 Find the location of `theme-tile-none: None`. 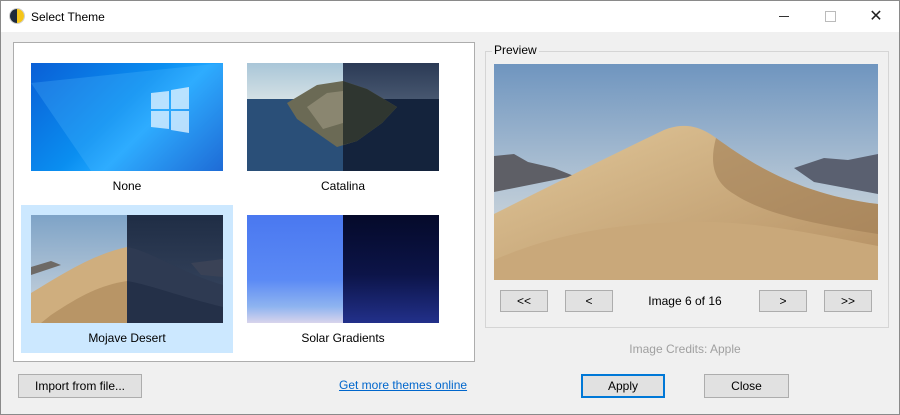

theme-tile-none: None is located at coordinates (127, 127).